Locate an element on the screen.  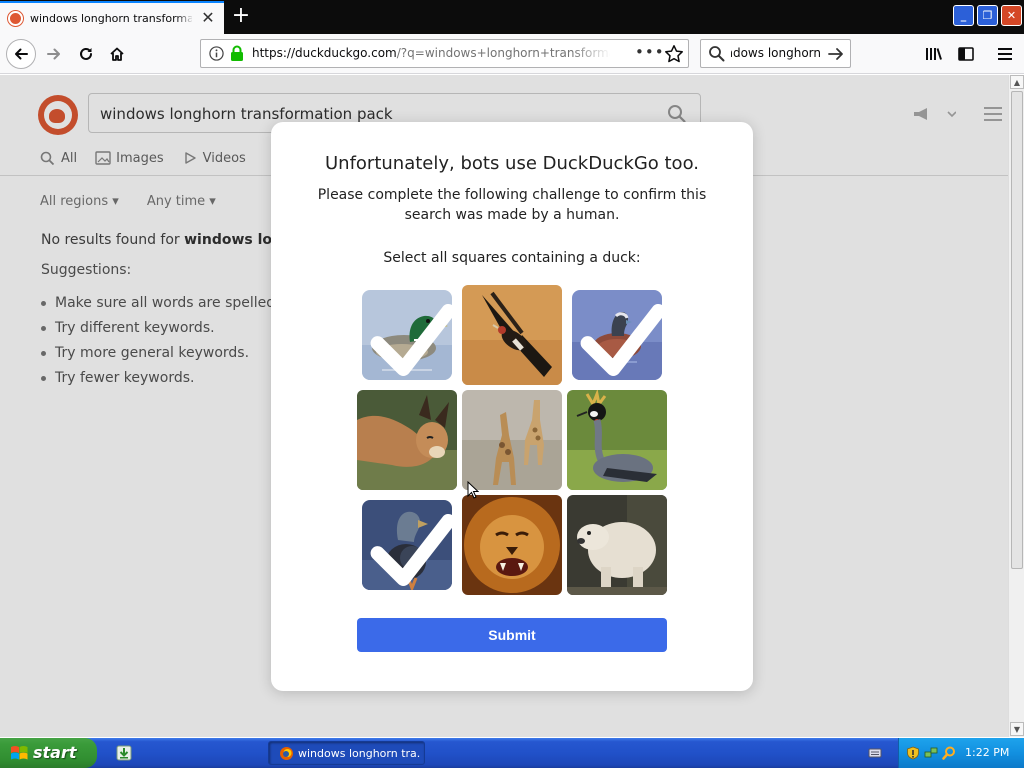
download-icon is located at coordinates (124, 753).